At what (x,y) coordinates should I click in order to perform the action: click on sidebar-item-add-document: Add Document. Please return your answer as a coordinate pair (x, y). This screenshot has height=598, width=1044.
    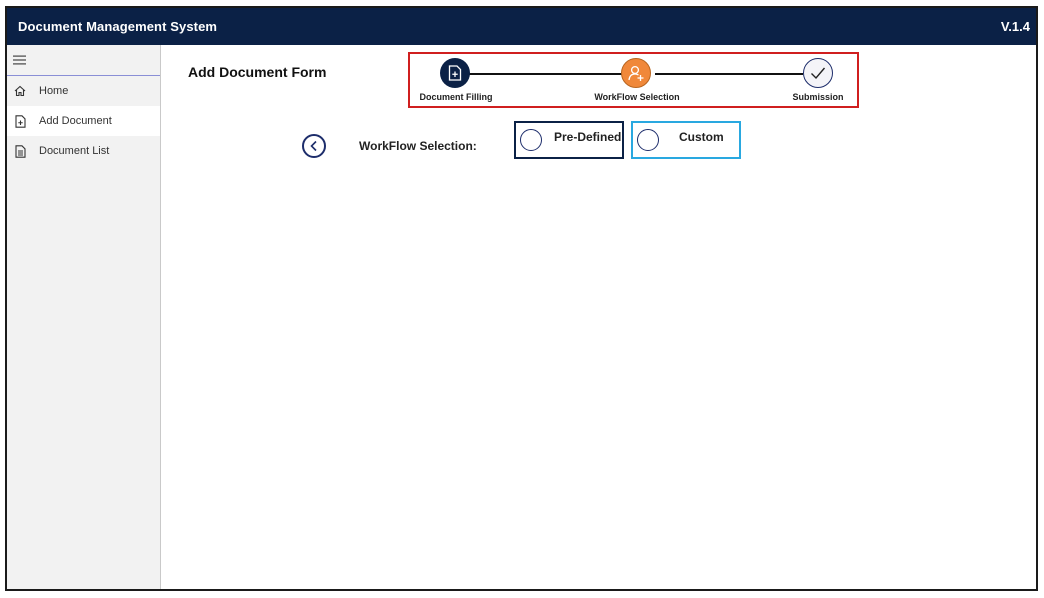
    Looking at the image, I should click on (83, 121).